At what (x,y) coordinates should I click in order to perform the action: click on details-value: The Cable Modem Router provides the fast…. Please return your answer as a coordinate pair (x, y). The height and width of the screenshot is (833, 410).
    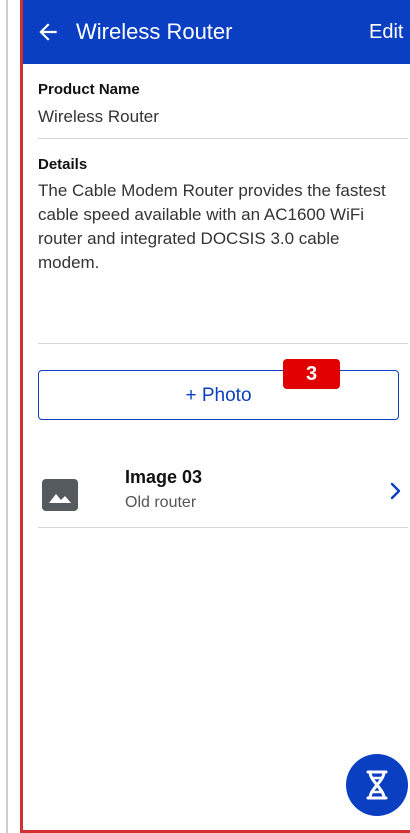
    Looking at the image, I should click on (212, 226).